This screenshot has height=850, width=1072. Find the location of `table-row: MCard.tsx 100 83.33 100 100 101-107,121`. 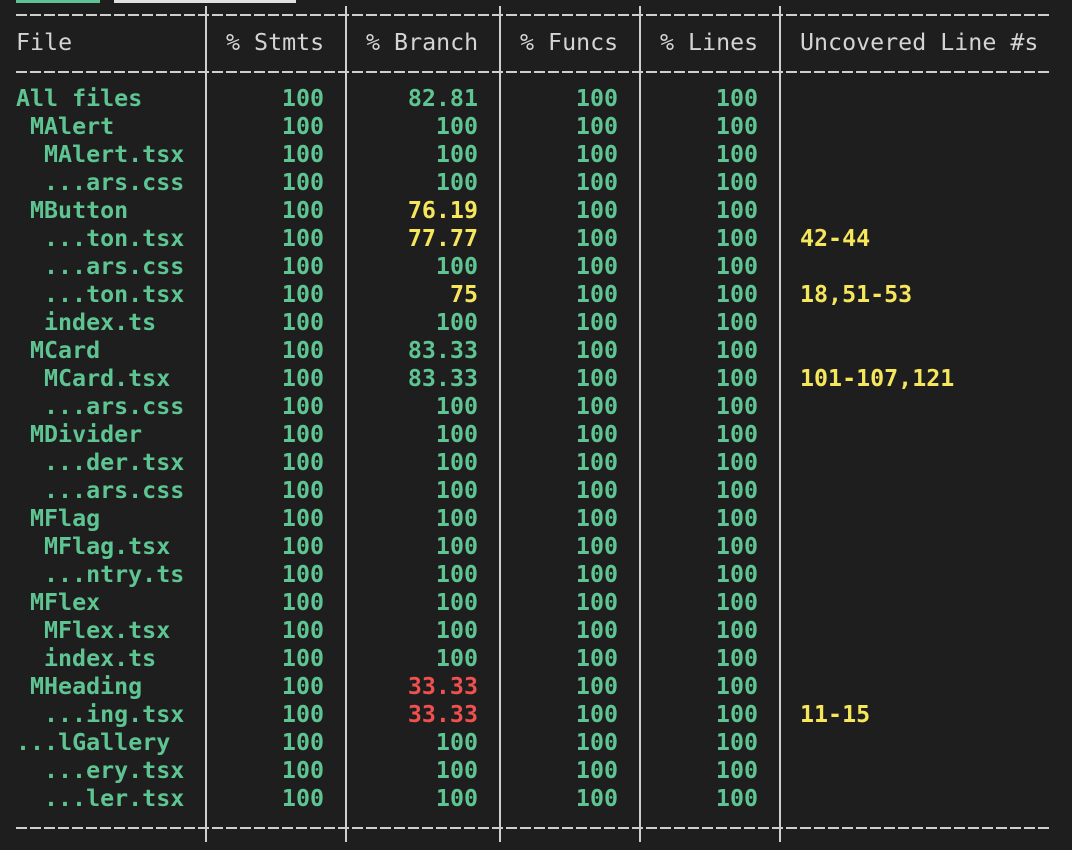

table-row: MCard.tsx 100 83.33 100 100 101-107,121 is located at coordinates (536, 379).